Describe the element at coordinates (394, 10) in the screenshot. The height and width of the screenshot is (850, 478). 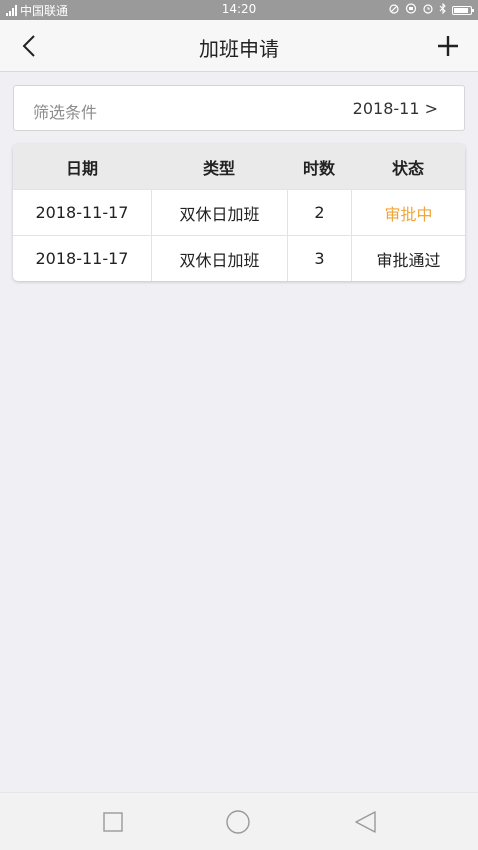
I see `nfc-icon` at that location.